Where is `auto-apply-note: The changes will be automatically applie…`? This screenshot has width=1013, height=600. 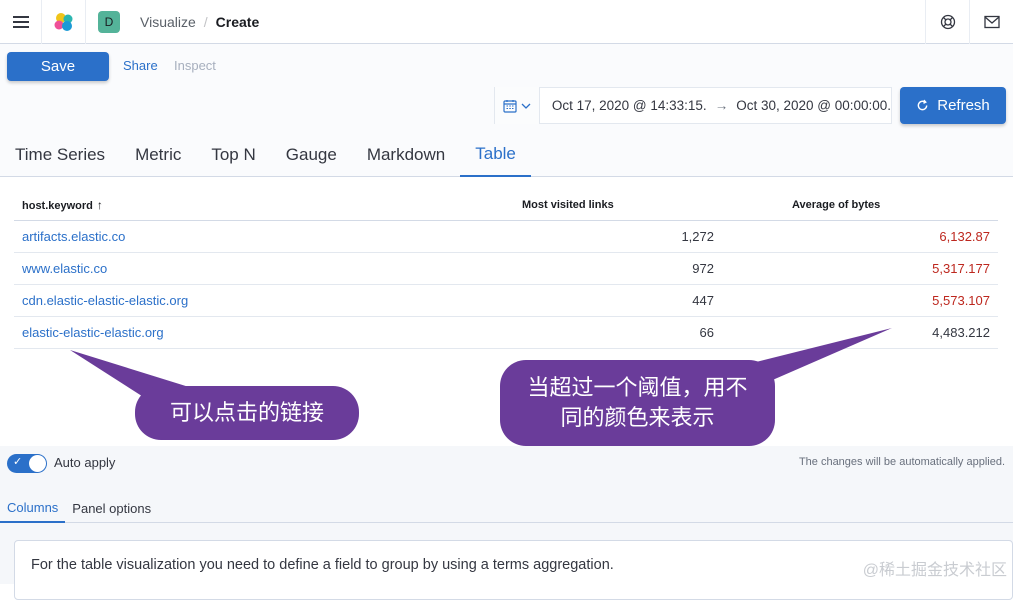 auto-apply-note: The changes will be automatically applie… is located at coordinates (901, 462).